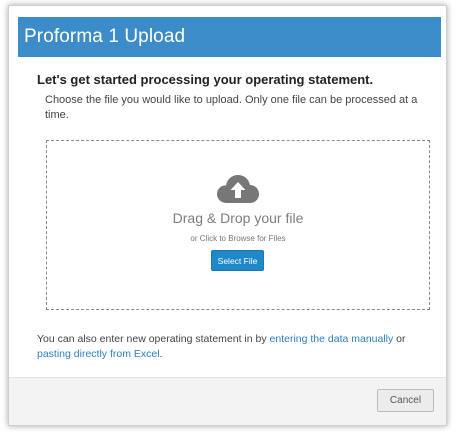 This screenshot has width=458, height=436. I want to click on dialog-title: Proforma 1 Upload, so click(105, 36).